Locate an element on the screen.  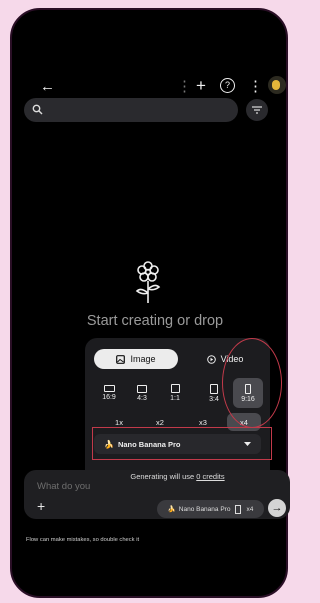
filter-button is located at coordinates (257, 110).